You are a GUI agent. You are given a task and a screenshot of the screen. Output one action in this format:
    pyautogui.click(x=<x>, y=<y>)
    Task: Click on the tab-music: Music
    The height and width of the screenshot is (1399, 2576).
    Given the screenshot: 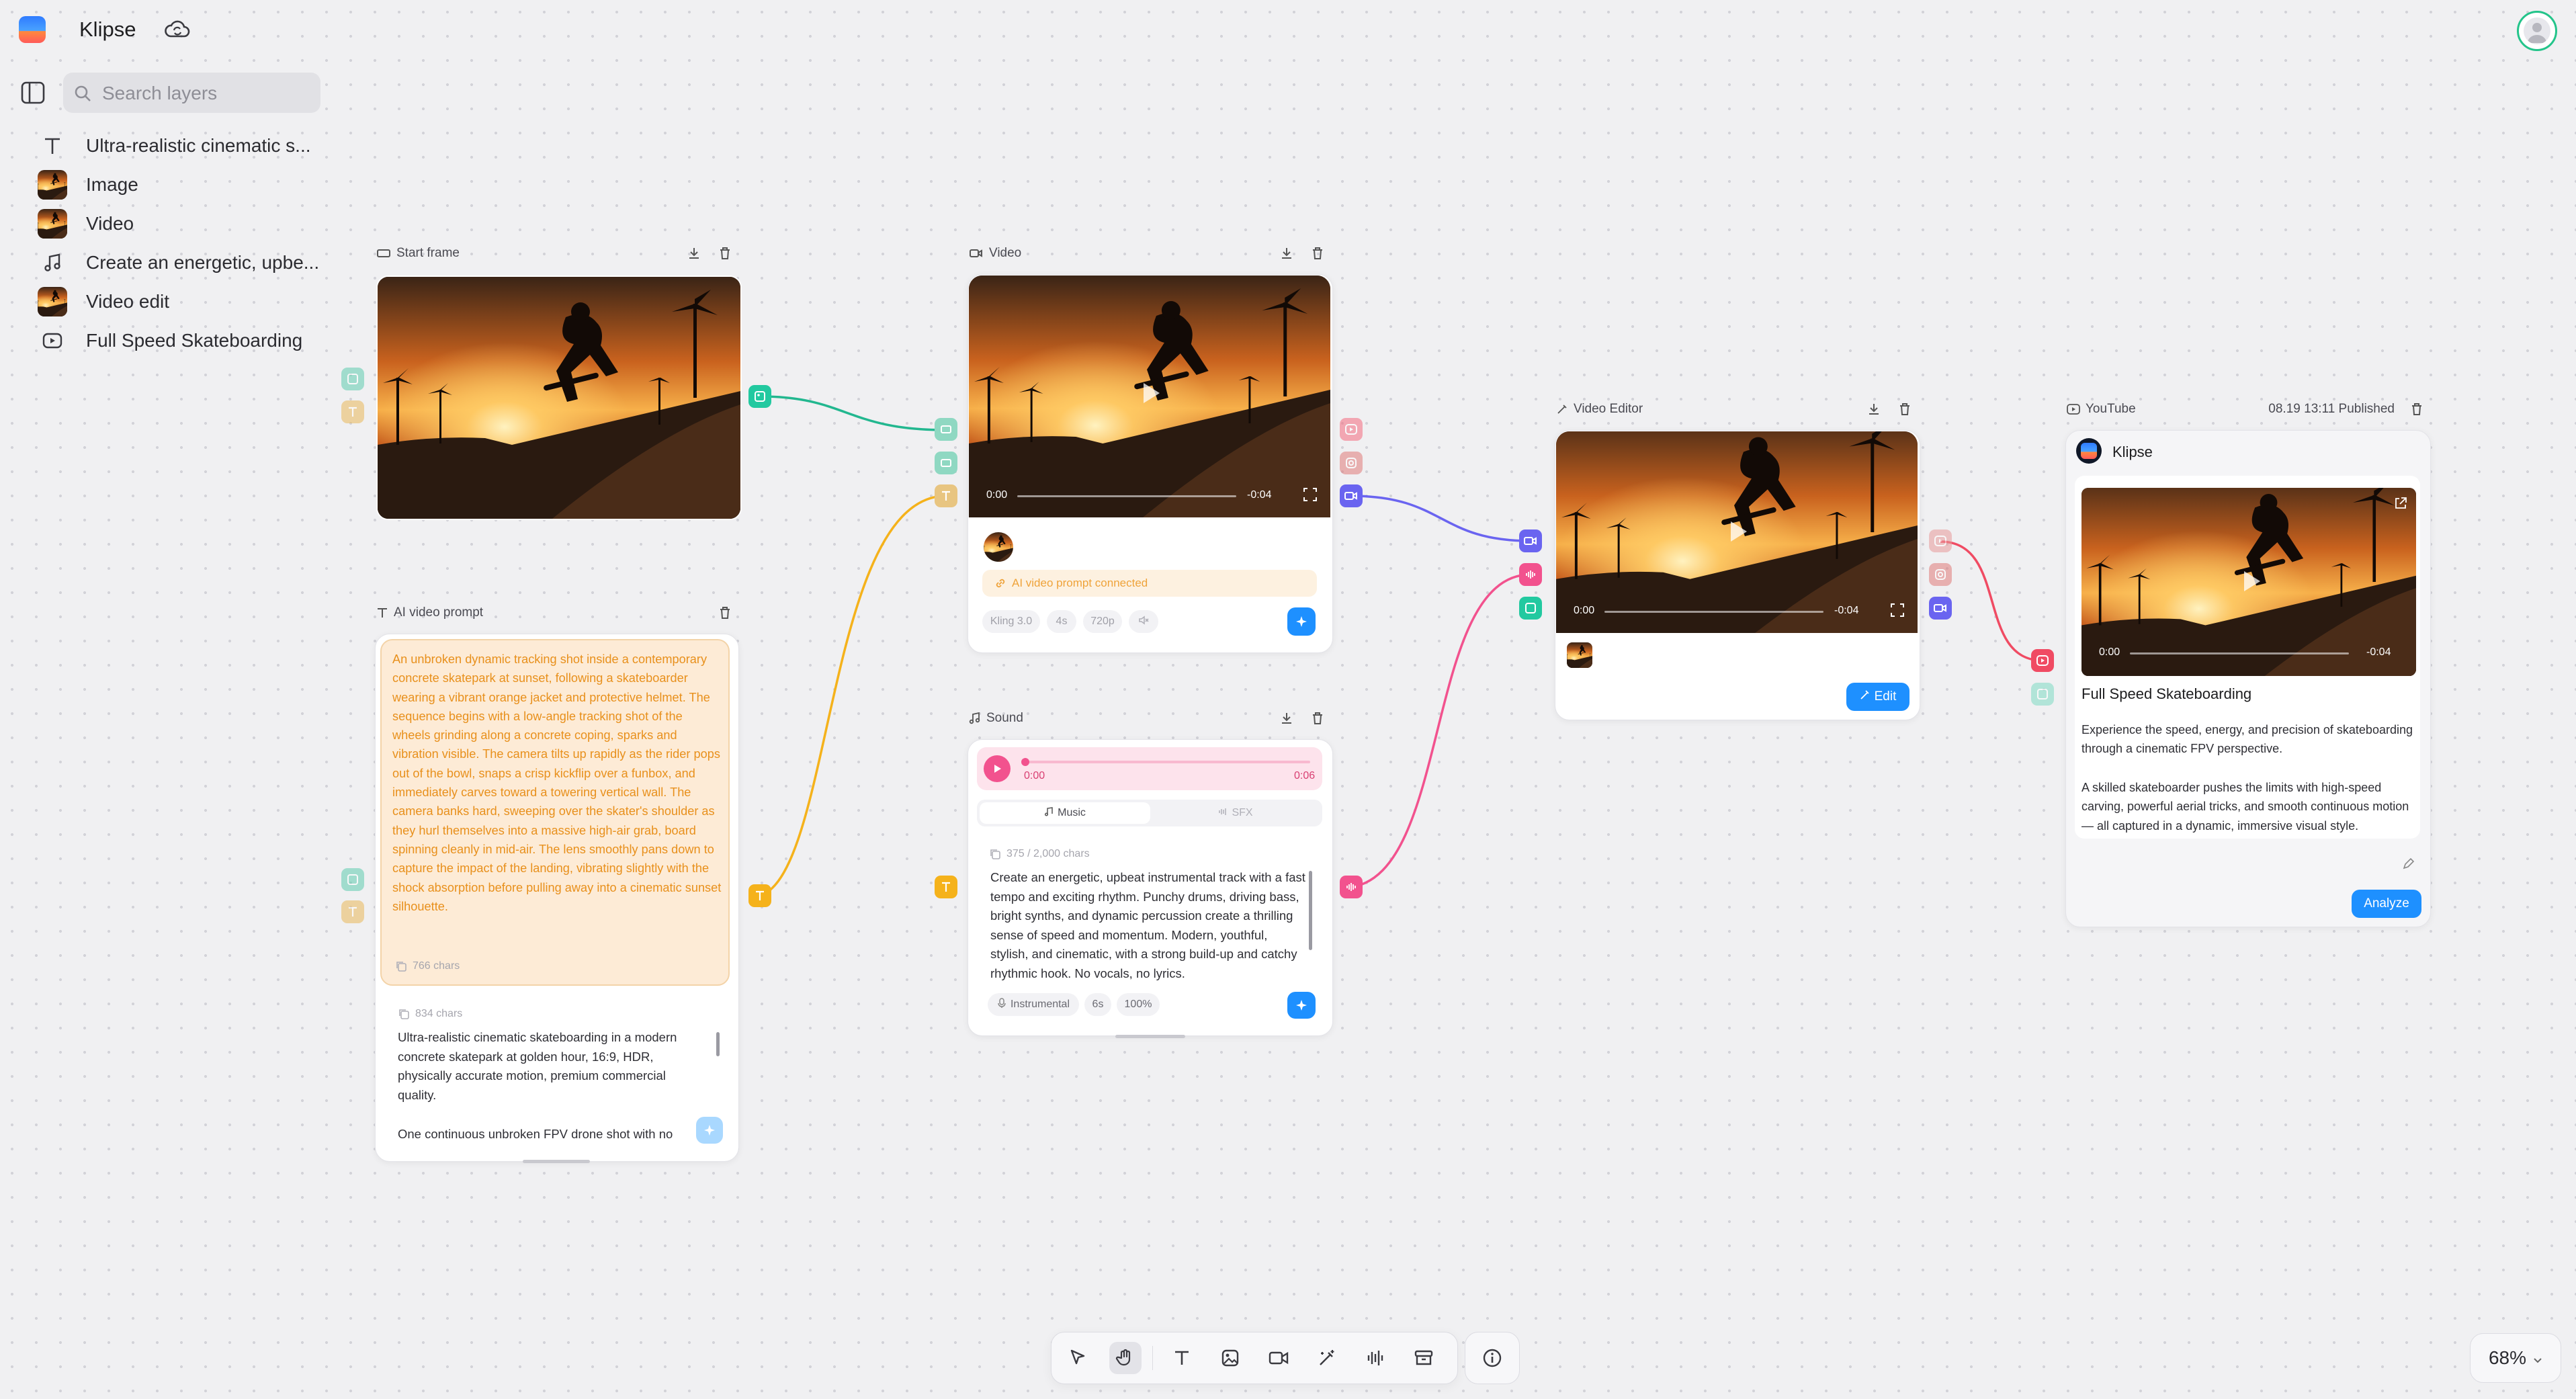 What is the action you would take?
    pyautogui.click(x=1065, y=813)
    